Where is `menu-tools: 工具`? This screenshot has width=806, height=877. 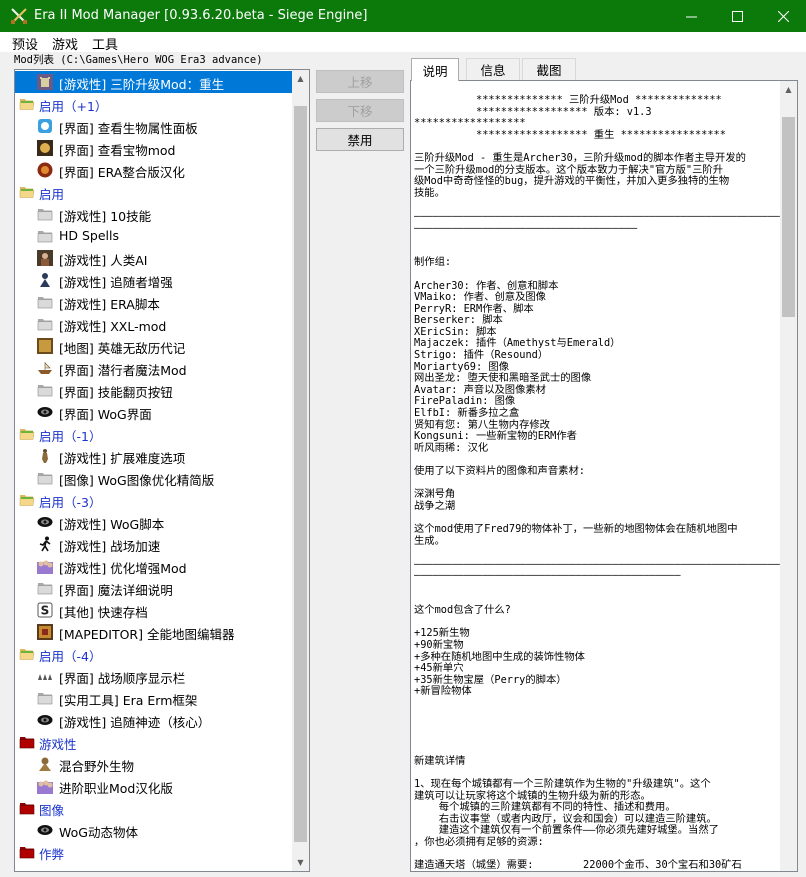
menu-tools: 工具 is located at coordinates (105, 43).